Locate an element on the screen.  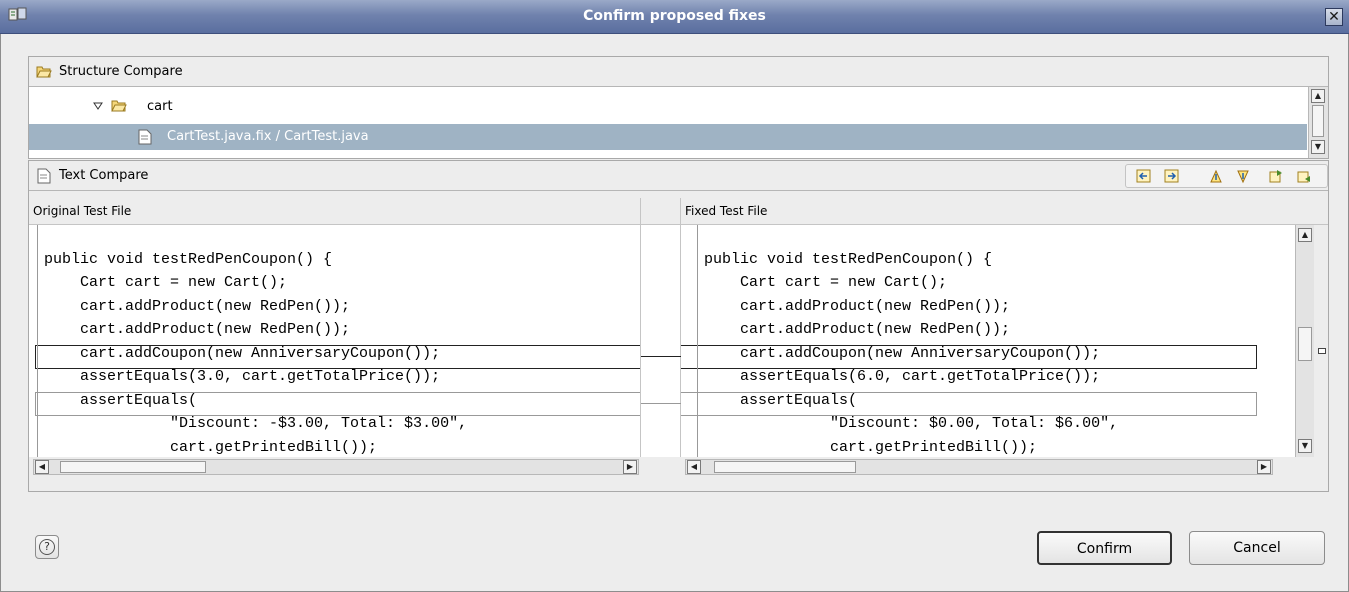
left-column-header: Original Test File is located at coordinates (335, 211).